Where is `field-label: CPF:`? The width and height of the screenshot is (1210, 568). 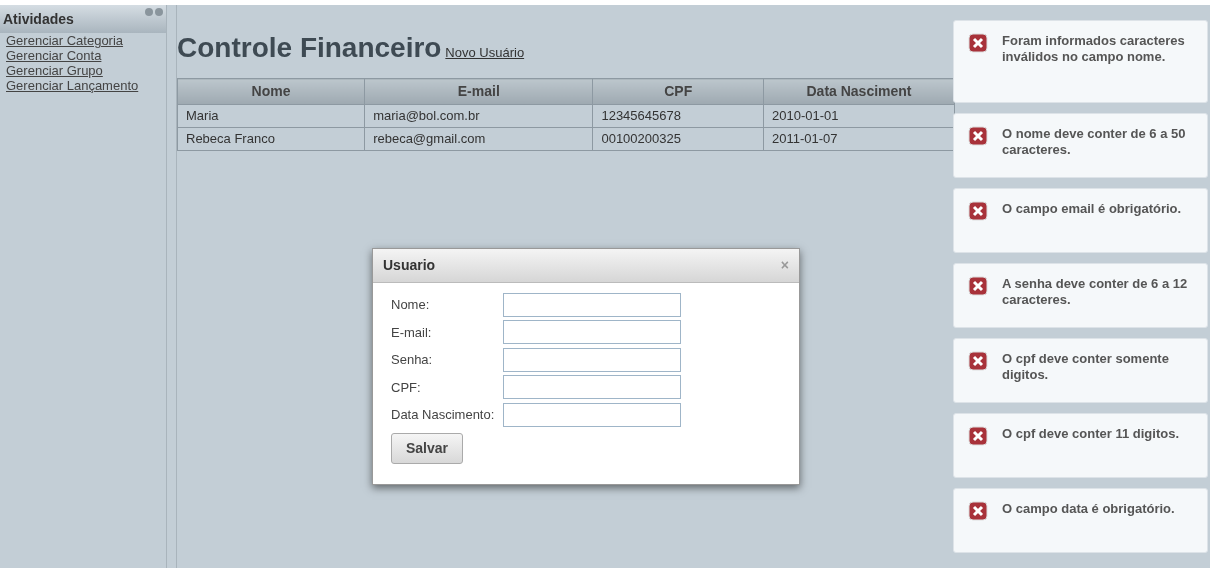 field-label: CPF: is located at coordinates (406, 387).